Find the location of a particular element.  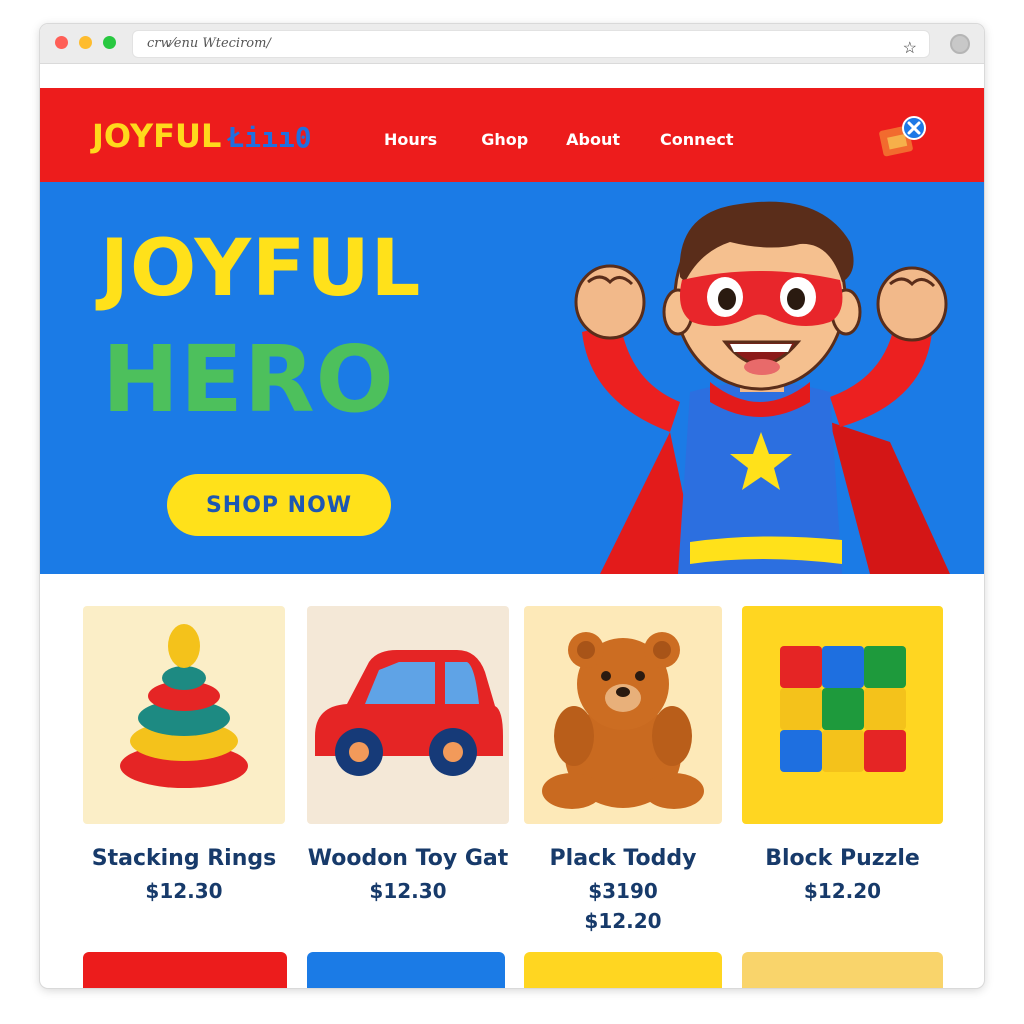

product-card: Plack Toddy $3190 $12.20 is located at coordinates (623, 769).